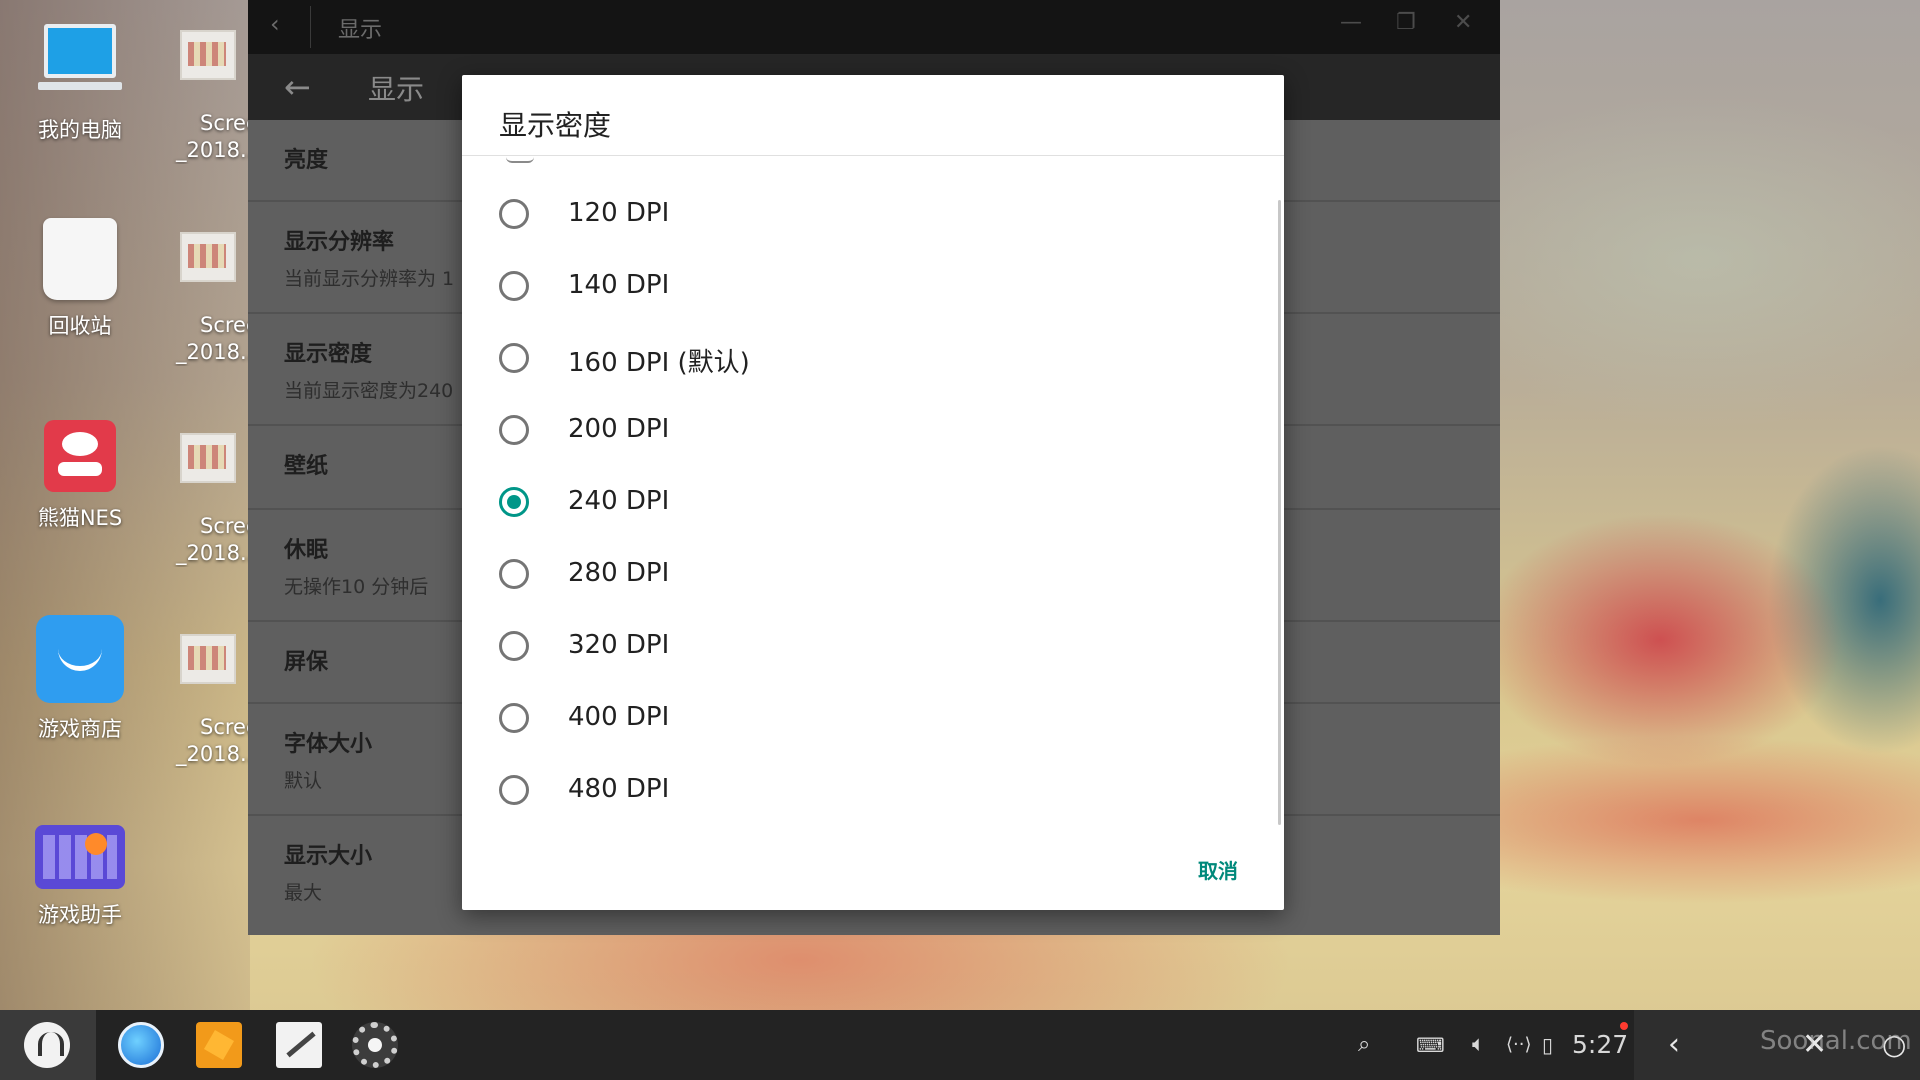 This screenshot has height=1080, width=1920. What do you see at coordinates (849, 790) in the screenshot?
I see `density-option-480: 480 DPI` at bounding box center [849, 790].